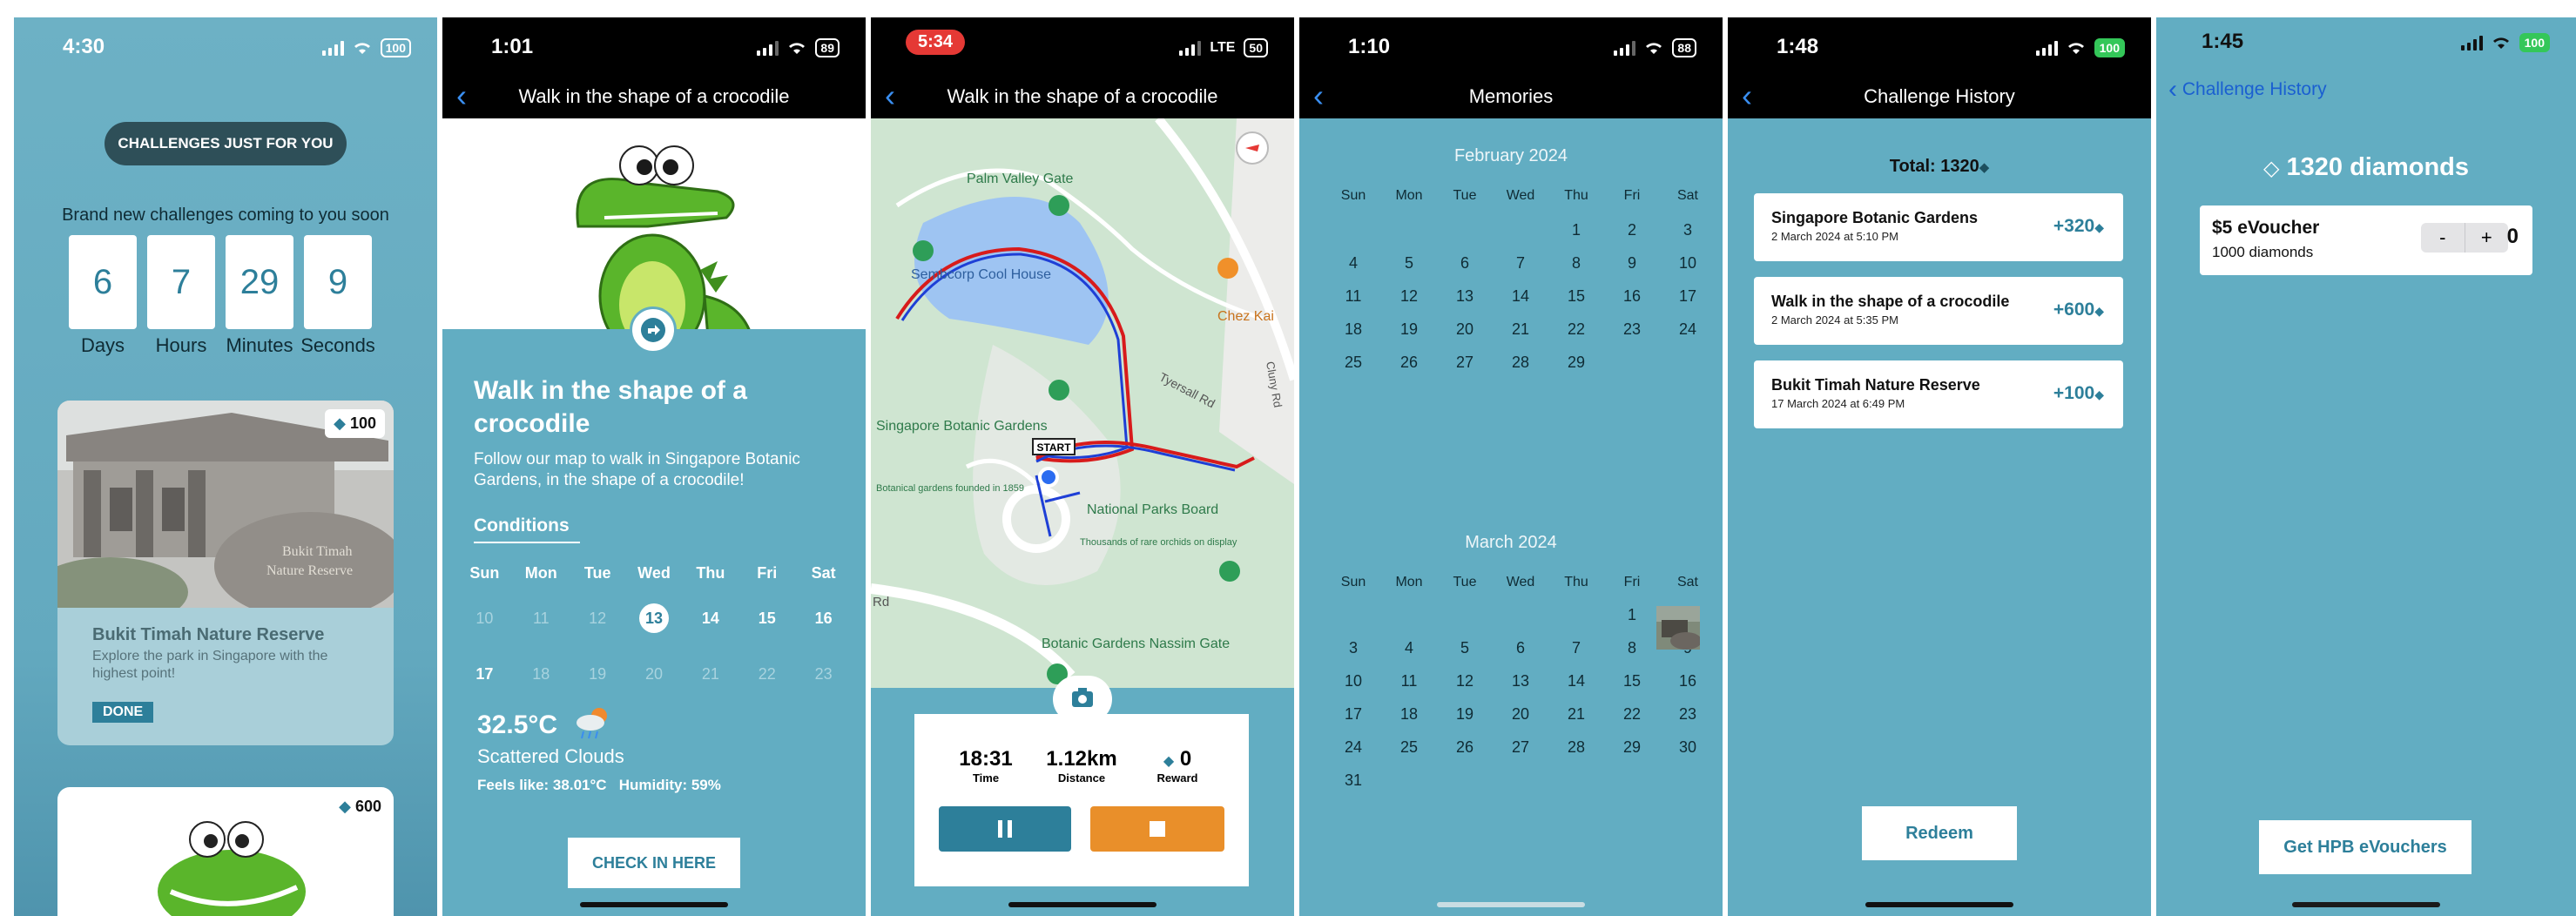 Image resolution: width=2576 pixels, height=916 pixels. What do you see at coordinates (2443, 238) in the screenshot?
I see `decrement-button: -` at bounding box center [2443, 238].